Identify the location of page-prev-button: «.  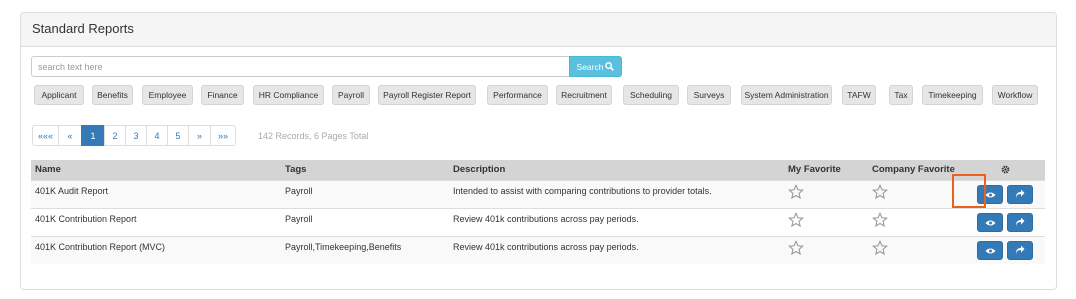
(70, 135).